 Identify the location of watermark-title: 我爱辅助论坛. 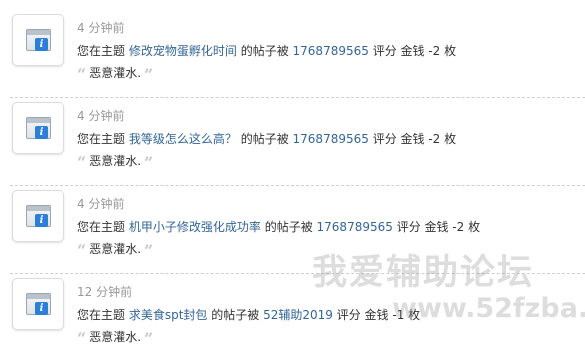
(423, 273).